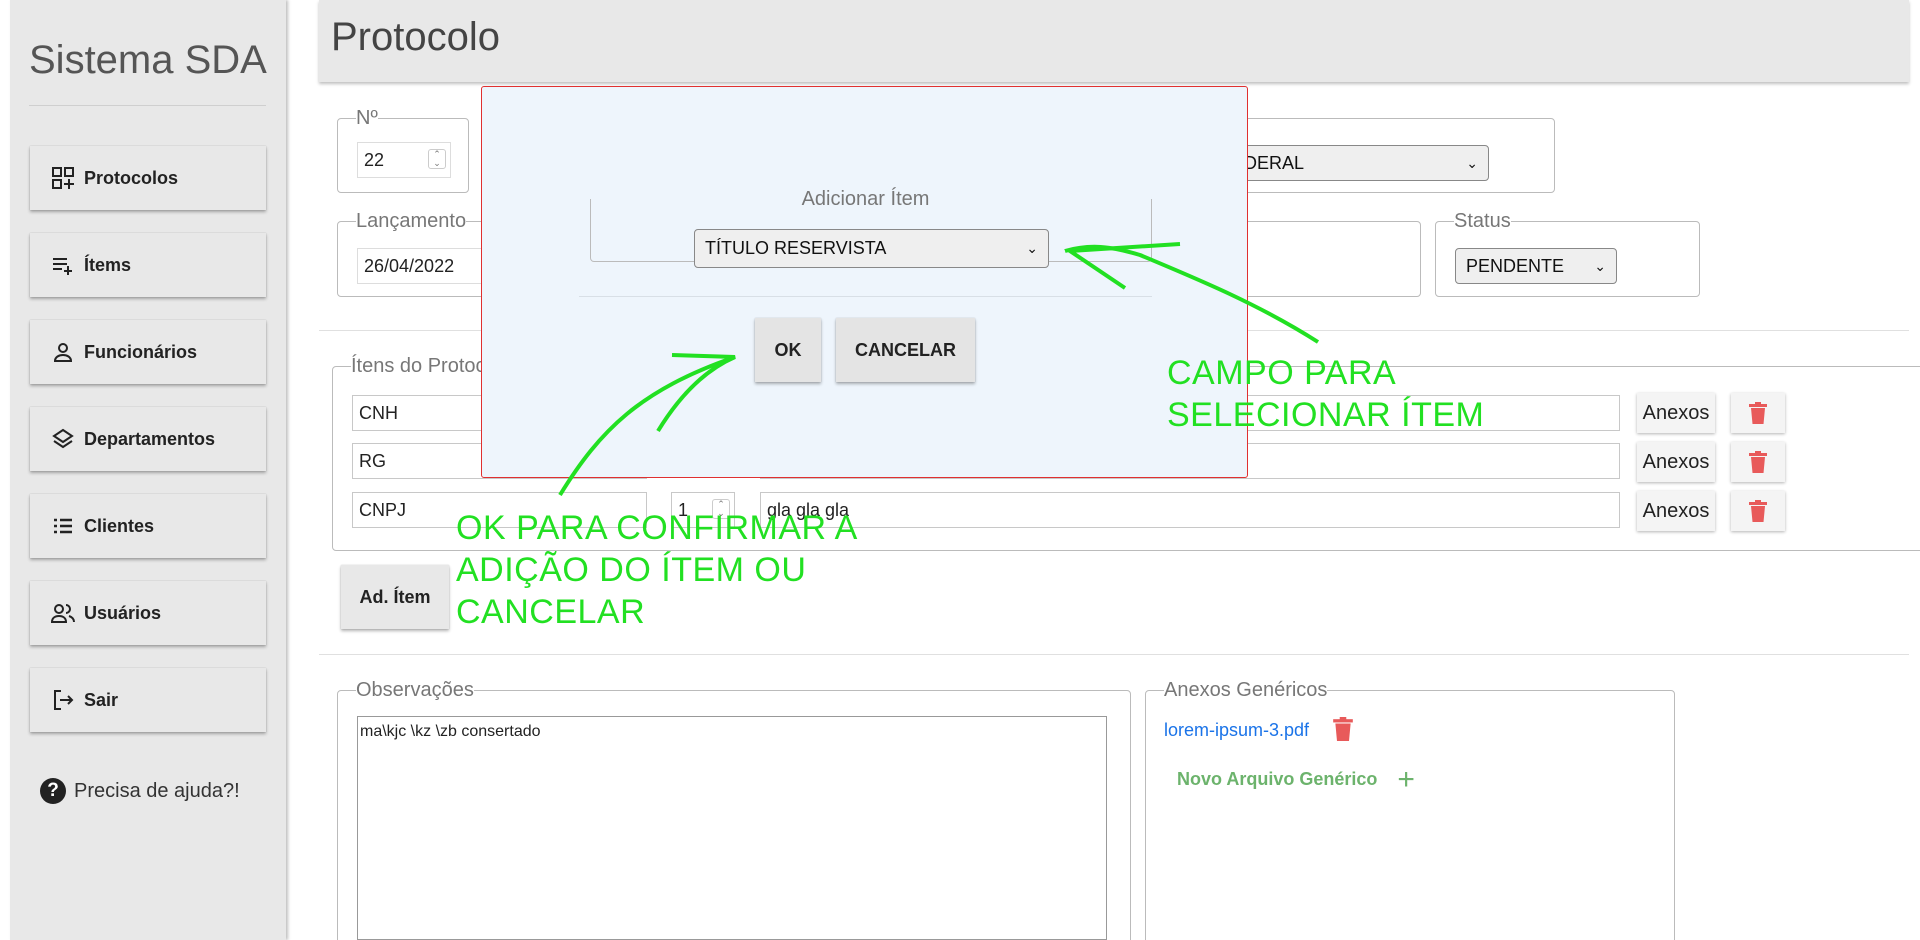 The height and width of the screenshot is (940, 1920). Describe the element at coordinates (551, 612) in the screenshot. I see `annotation-ok-line3: CANCELAR` at that location.